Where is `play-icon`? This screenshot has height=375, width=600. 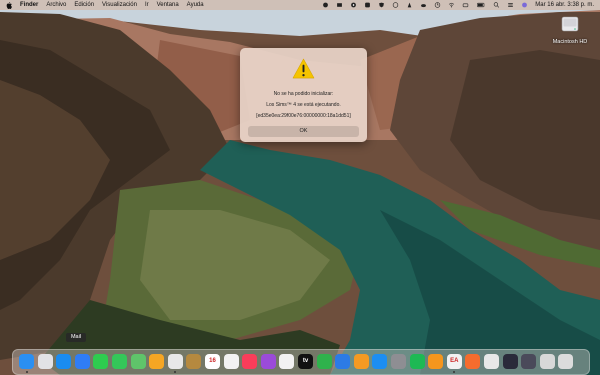 play-icon is located at coordinates (353, 5).